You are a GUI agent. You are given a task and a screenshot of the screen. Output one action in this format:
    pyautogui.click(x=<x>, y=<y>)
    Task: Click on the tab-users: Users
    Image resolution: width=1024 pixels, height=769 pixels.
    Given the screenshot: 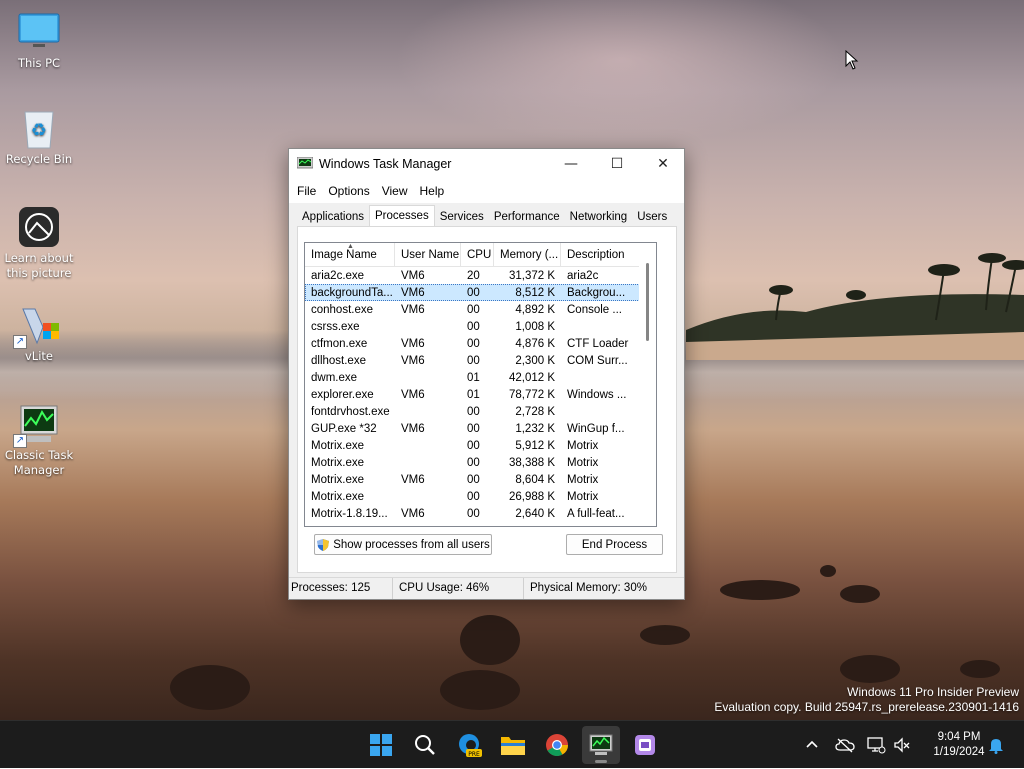 What is the action you would take?
    pyautogui.click(x=652, y=217)
    